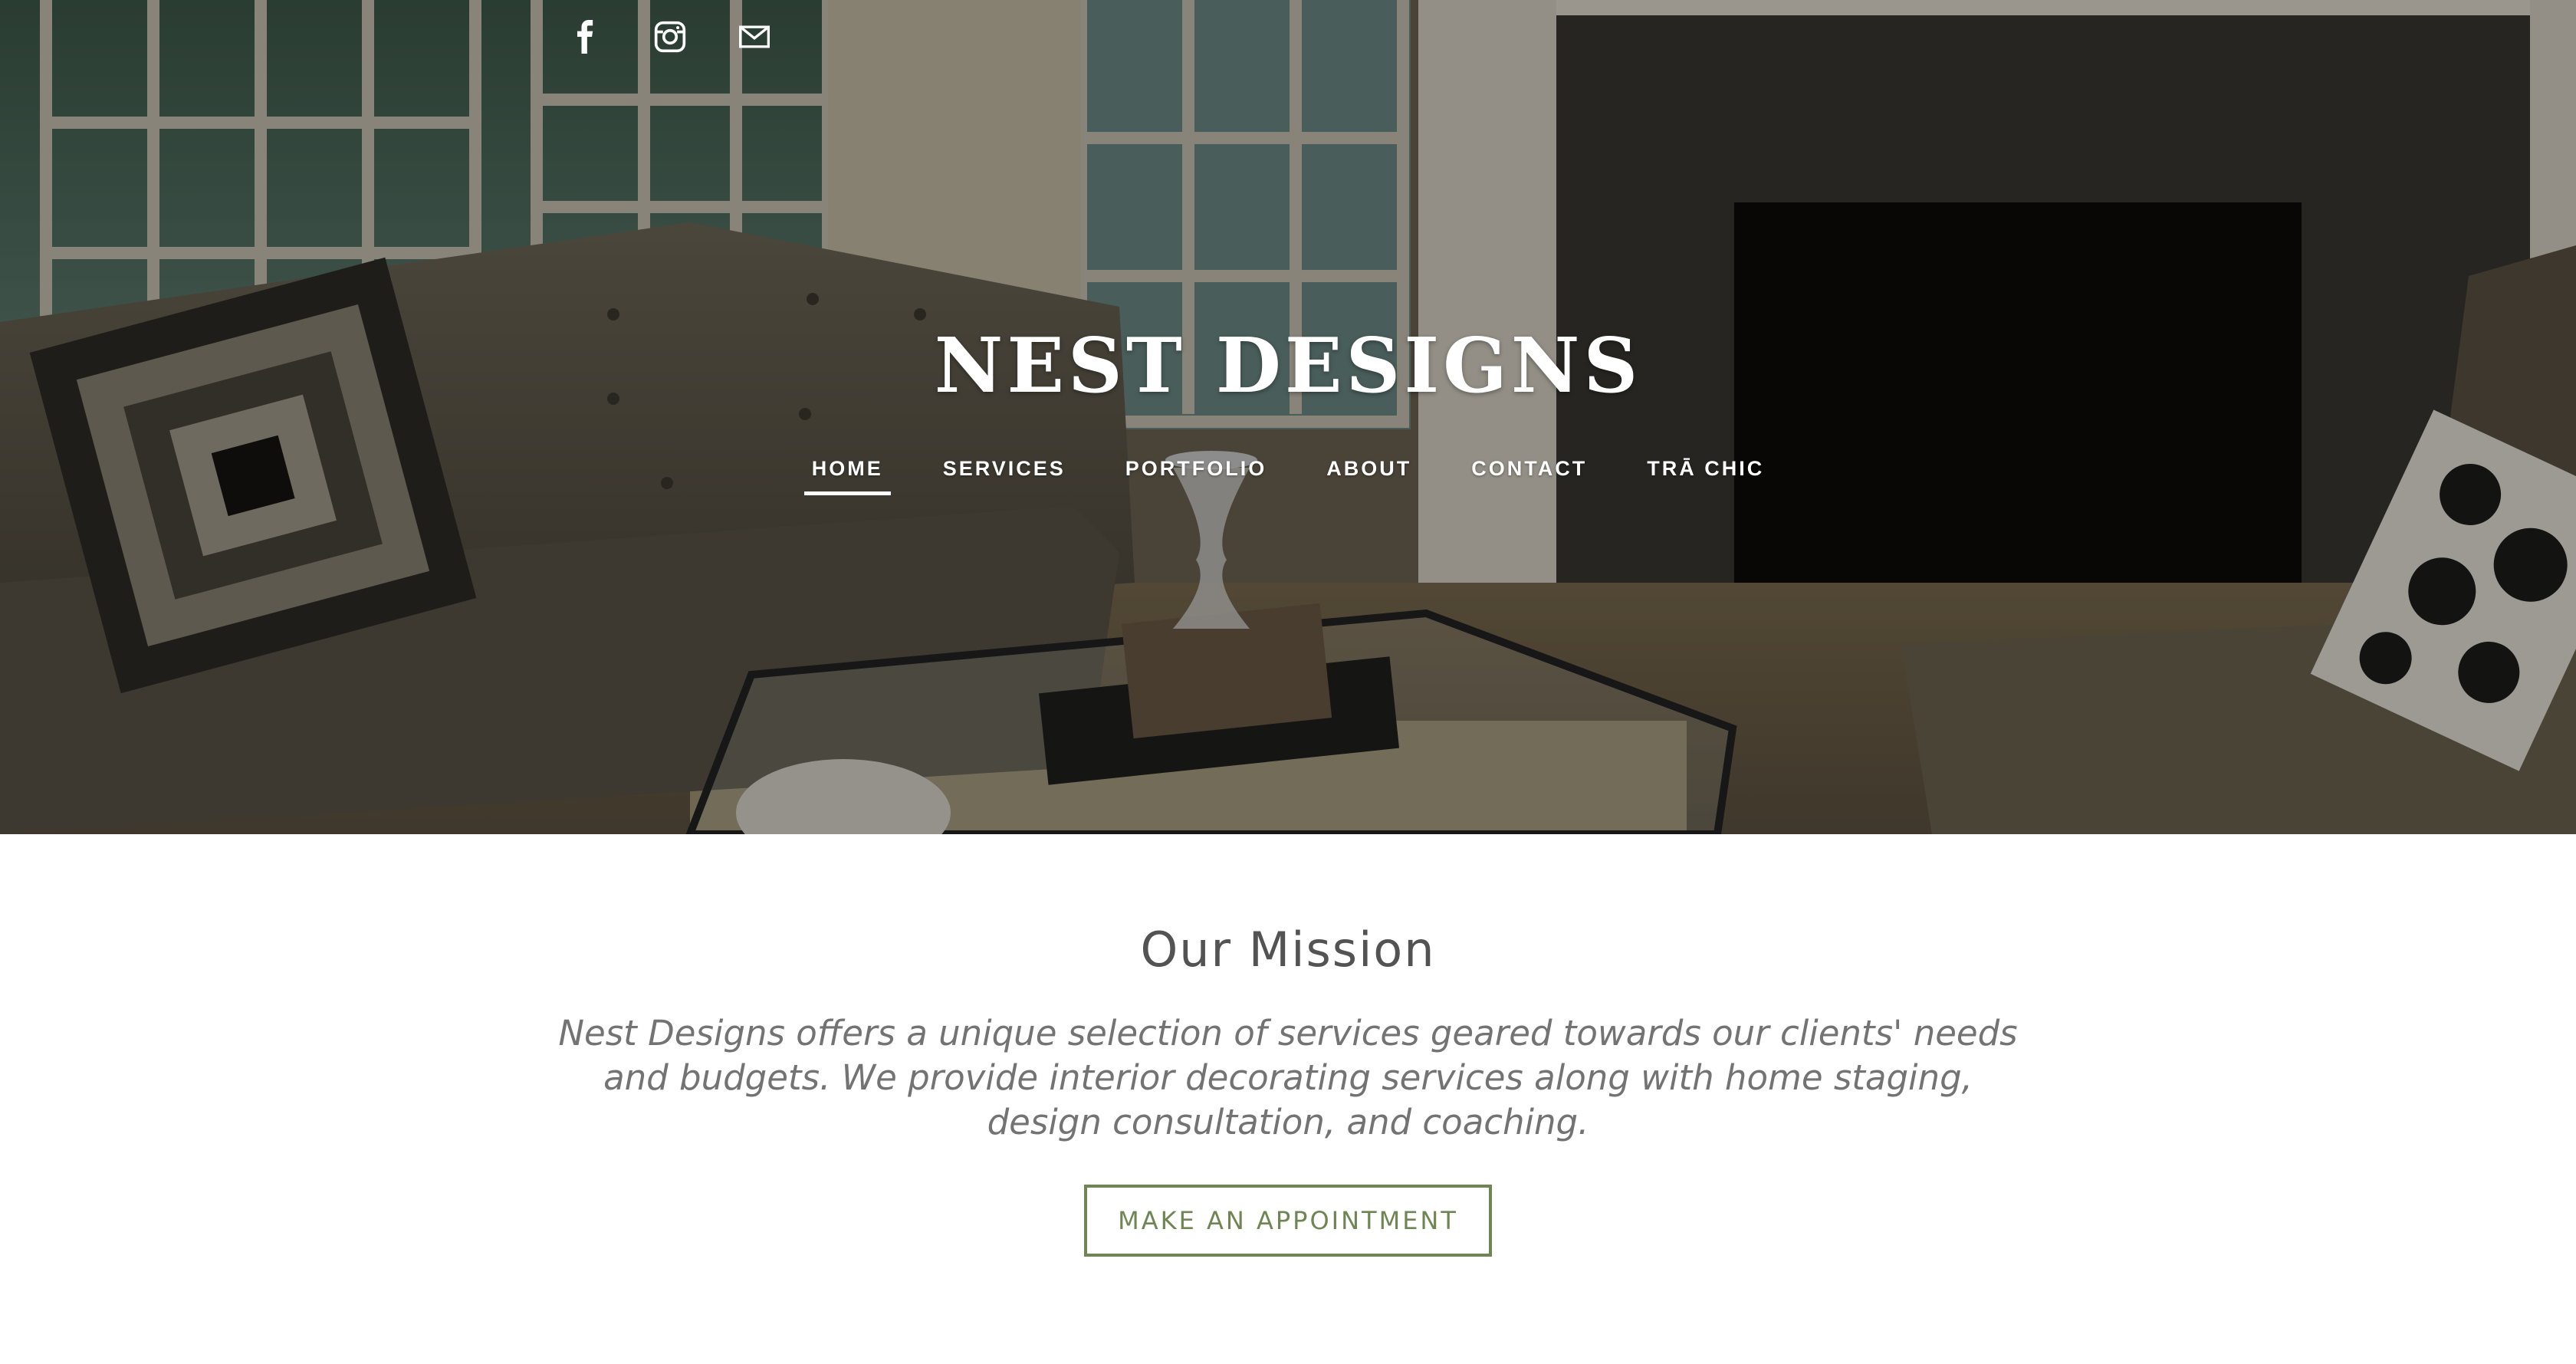 The height and width of the screenshot is (1364, 2576). What do you see at coordinates (847, 476) in the screenshot?
I see `nav-item-home: HOME` at bounding box center [847, 476].